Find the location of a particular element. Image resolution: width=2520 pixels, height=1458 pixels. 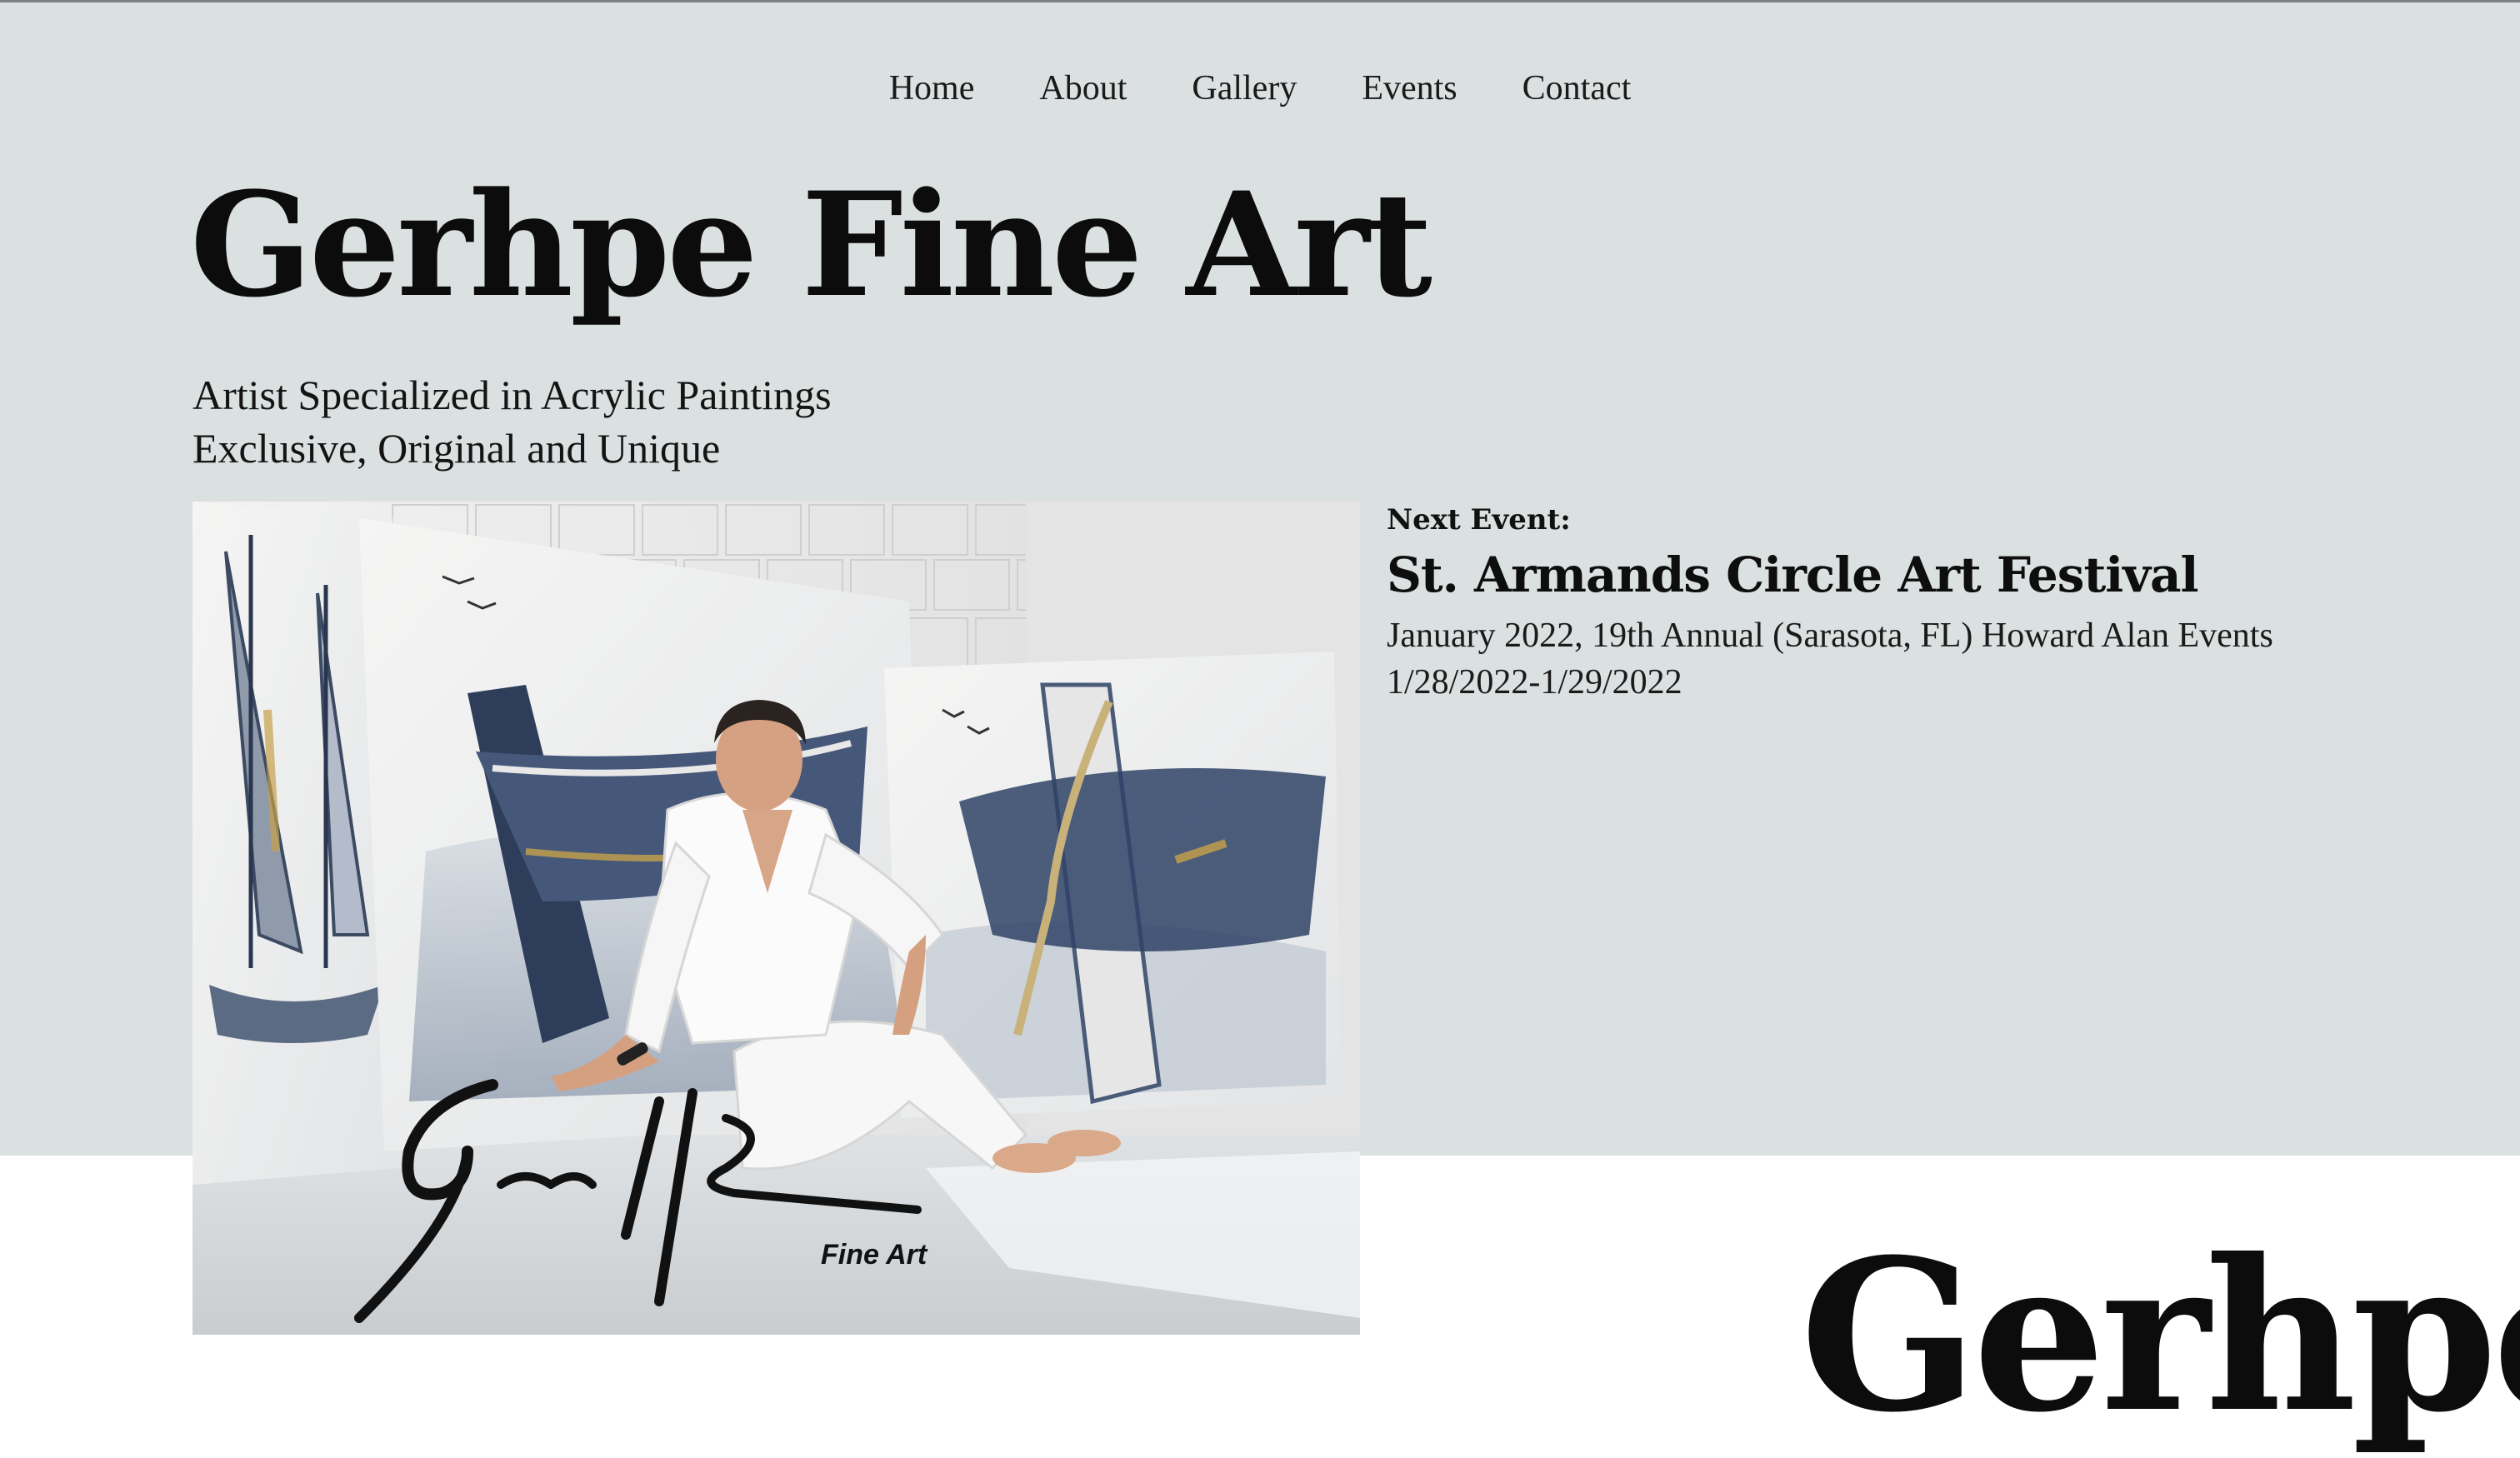

event-name: St. Armands Circle Art Festival is located at coordinates (1793, 574).